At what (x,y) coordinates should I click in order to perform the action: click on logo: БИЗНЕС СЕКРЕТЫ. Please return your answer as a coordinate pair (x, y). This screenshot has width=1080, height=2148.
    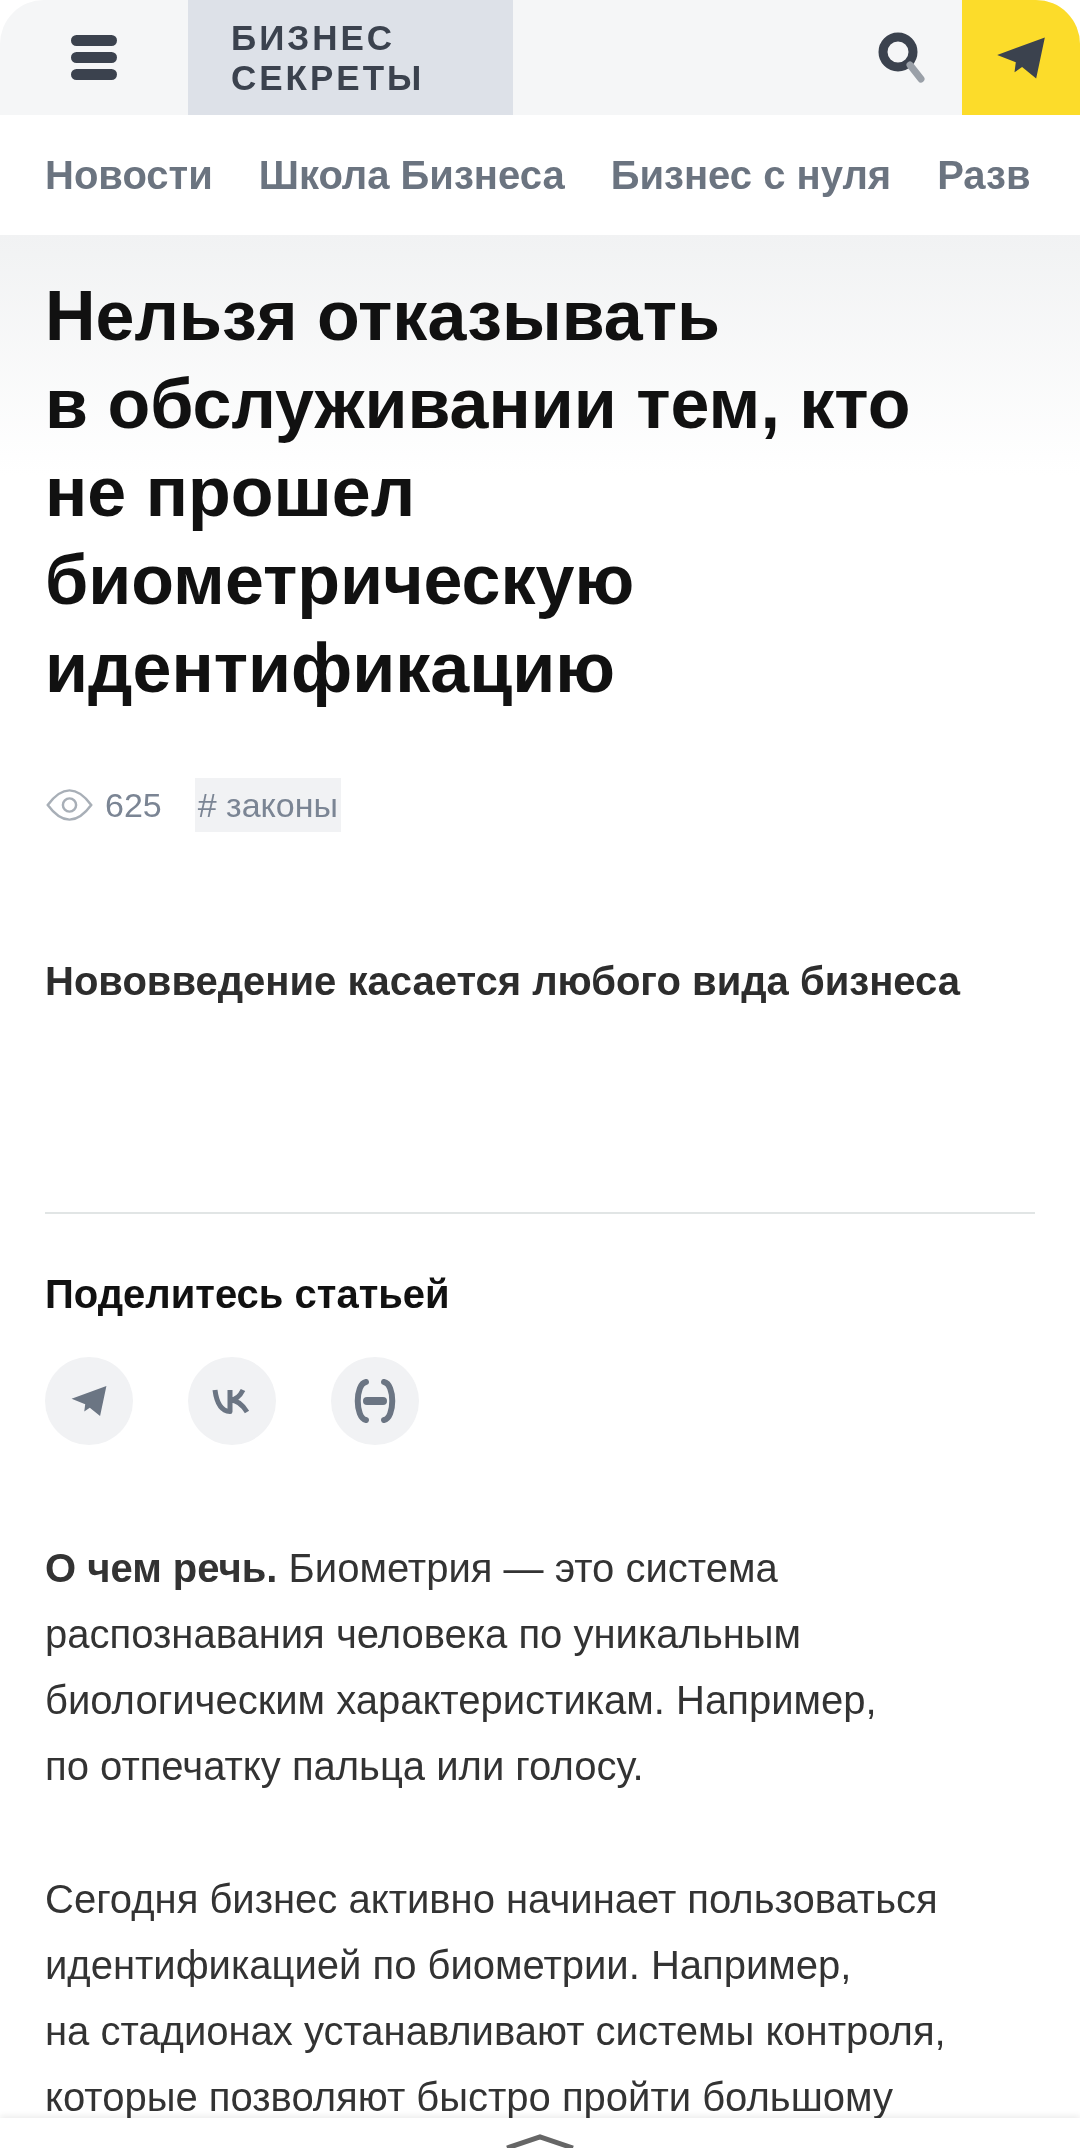
    Looking at the image, I should click on (350, 57).